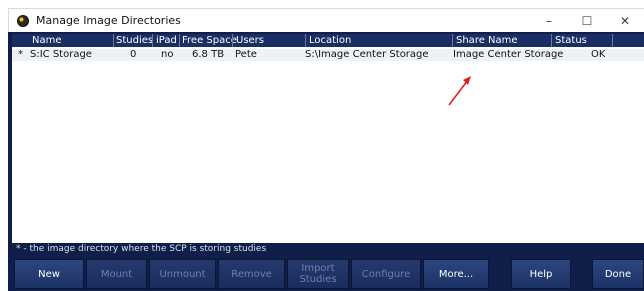 This screenshot has height=291, width=644. Describe the element at coordinates (23, 20) in the screenshot. I see `app-icon` at that location.